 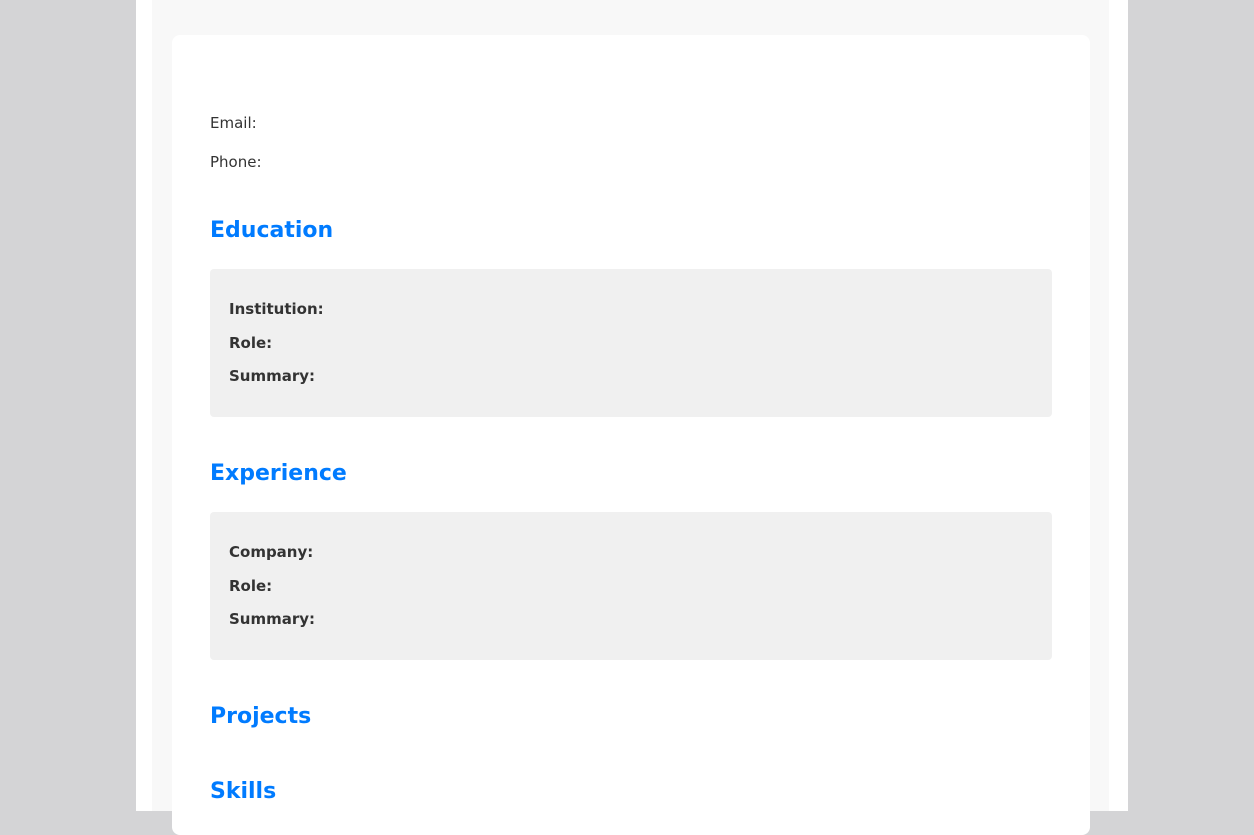 What do you see at coordinates (278, 473) in the screenshot?
I see `experience-heading: Experience` at bounding box center [278, 473].